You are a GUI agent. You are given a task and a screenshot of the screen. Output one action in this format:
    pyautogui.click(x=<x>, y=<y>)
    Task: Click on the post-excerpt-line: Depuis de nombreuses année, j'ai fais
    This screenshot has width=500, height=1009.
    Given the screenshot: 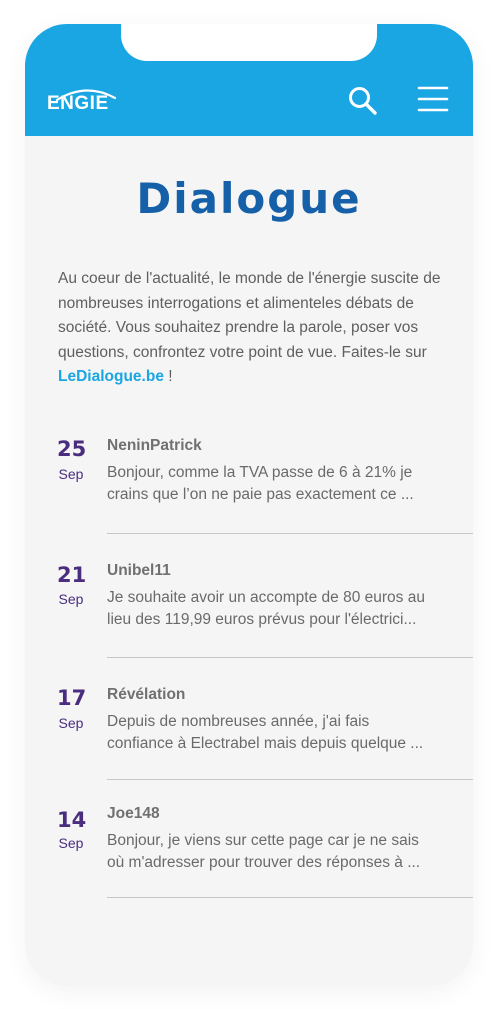 What is the action you would take?
    pyautogui.click(x=238, y=721)
    